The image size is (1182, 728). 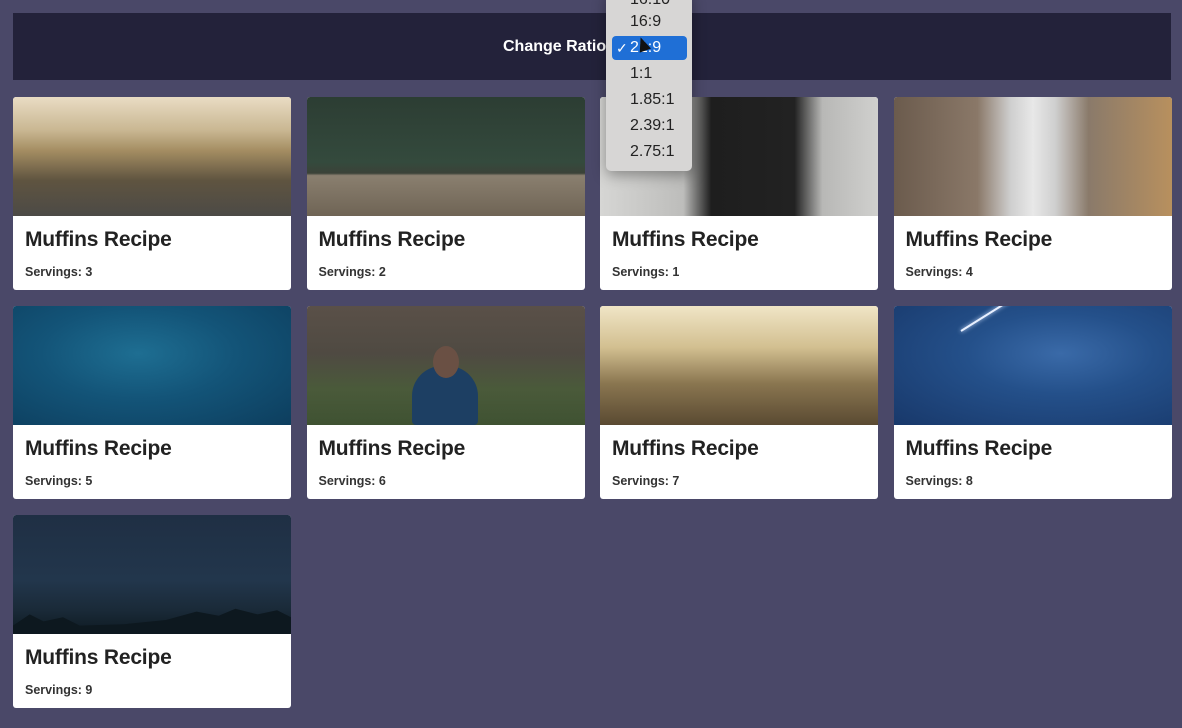 What do you see at coordinates (352, 272) in the screenshot?
I see `card-servings: Servings: 2` at bounding box center [352, 272].